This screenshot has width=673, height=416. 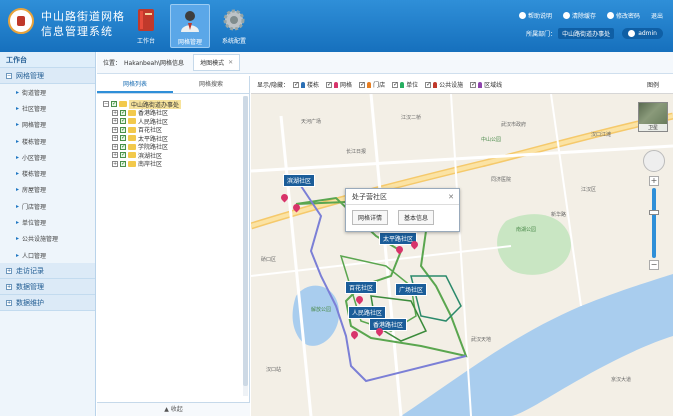 What do you see at coordinates (47, 76) in the screenshot?
I see `sidebar-group-grid: − 网格管理` at bounding box center [47, 76].